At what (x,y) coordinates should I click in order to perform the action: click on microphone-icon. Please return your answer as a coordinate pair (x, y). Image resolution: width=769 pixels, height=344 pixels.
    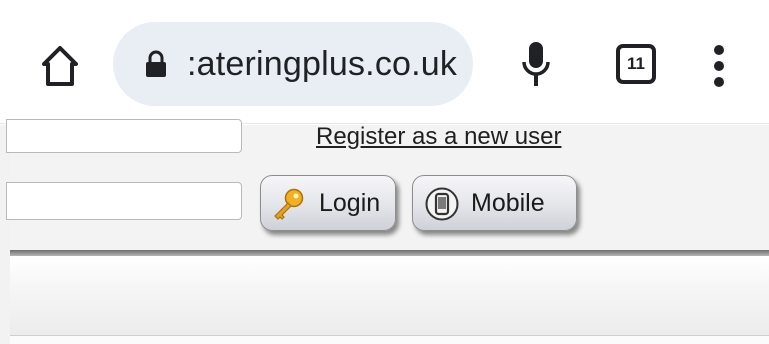
    Looking at the image, I should click on (536, 64).